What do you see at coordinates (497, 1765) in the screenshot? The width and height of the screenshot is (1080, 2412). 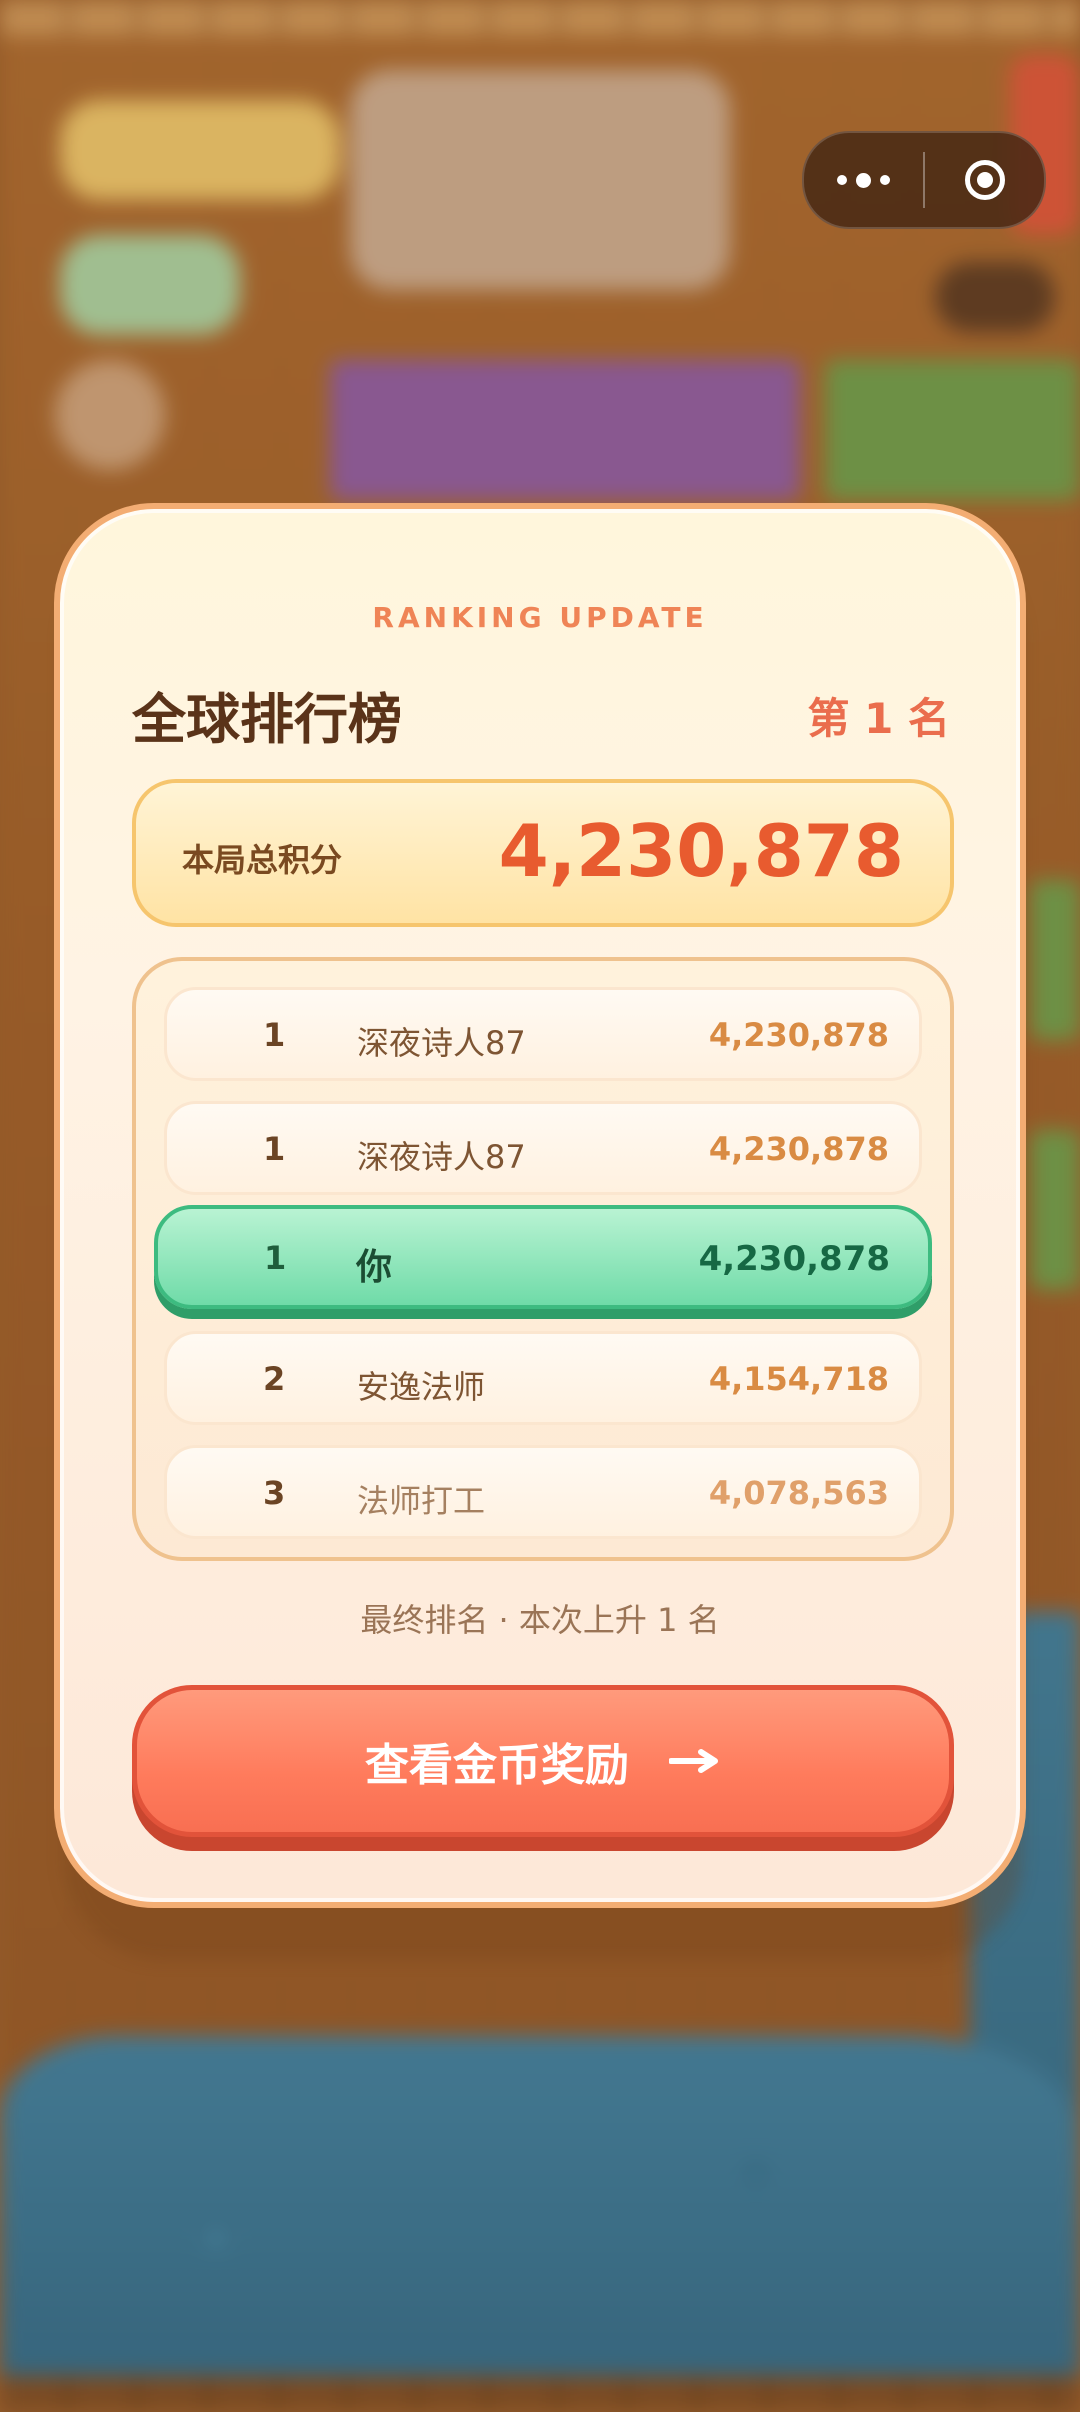 I see `view-rewards-label: 查看金币奖励` at bounding box center [497, 1765].